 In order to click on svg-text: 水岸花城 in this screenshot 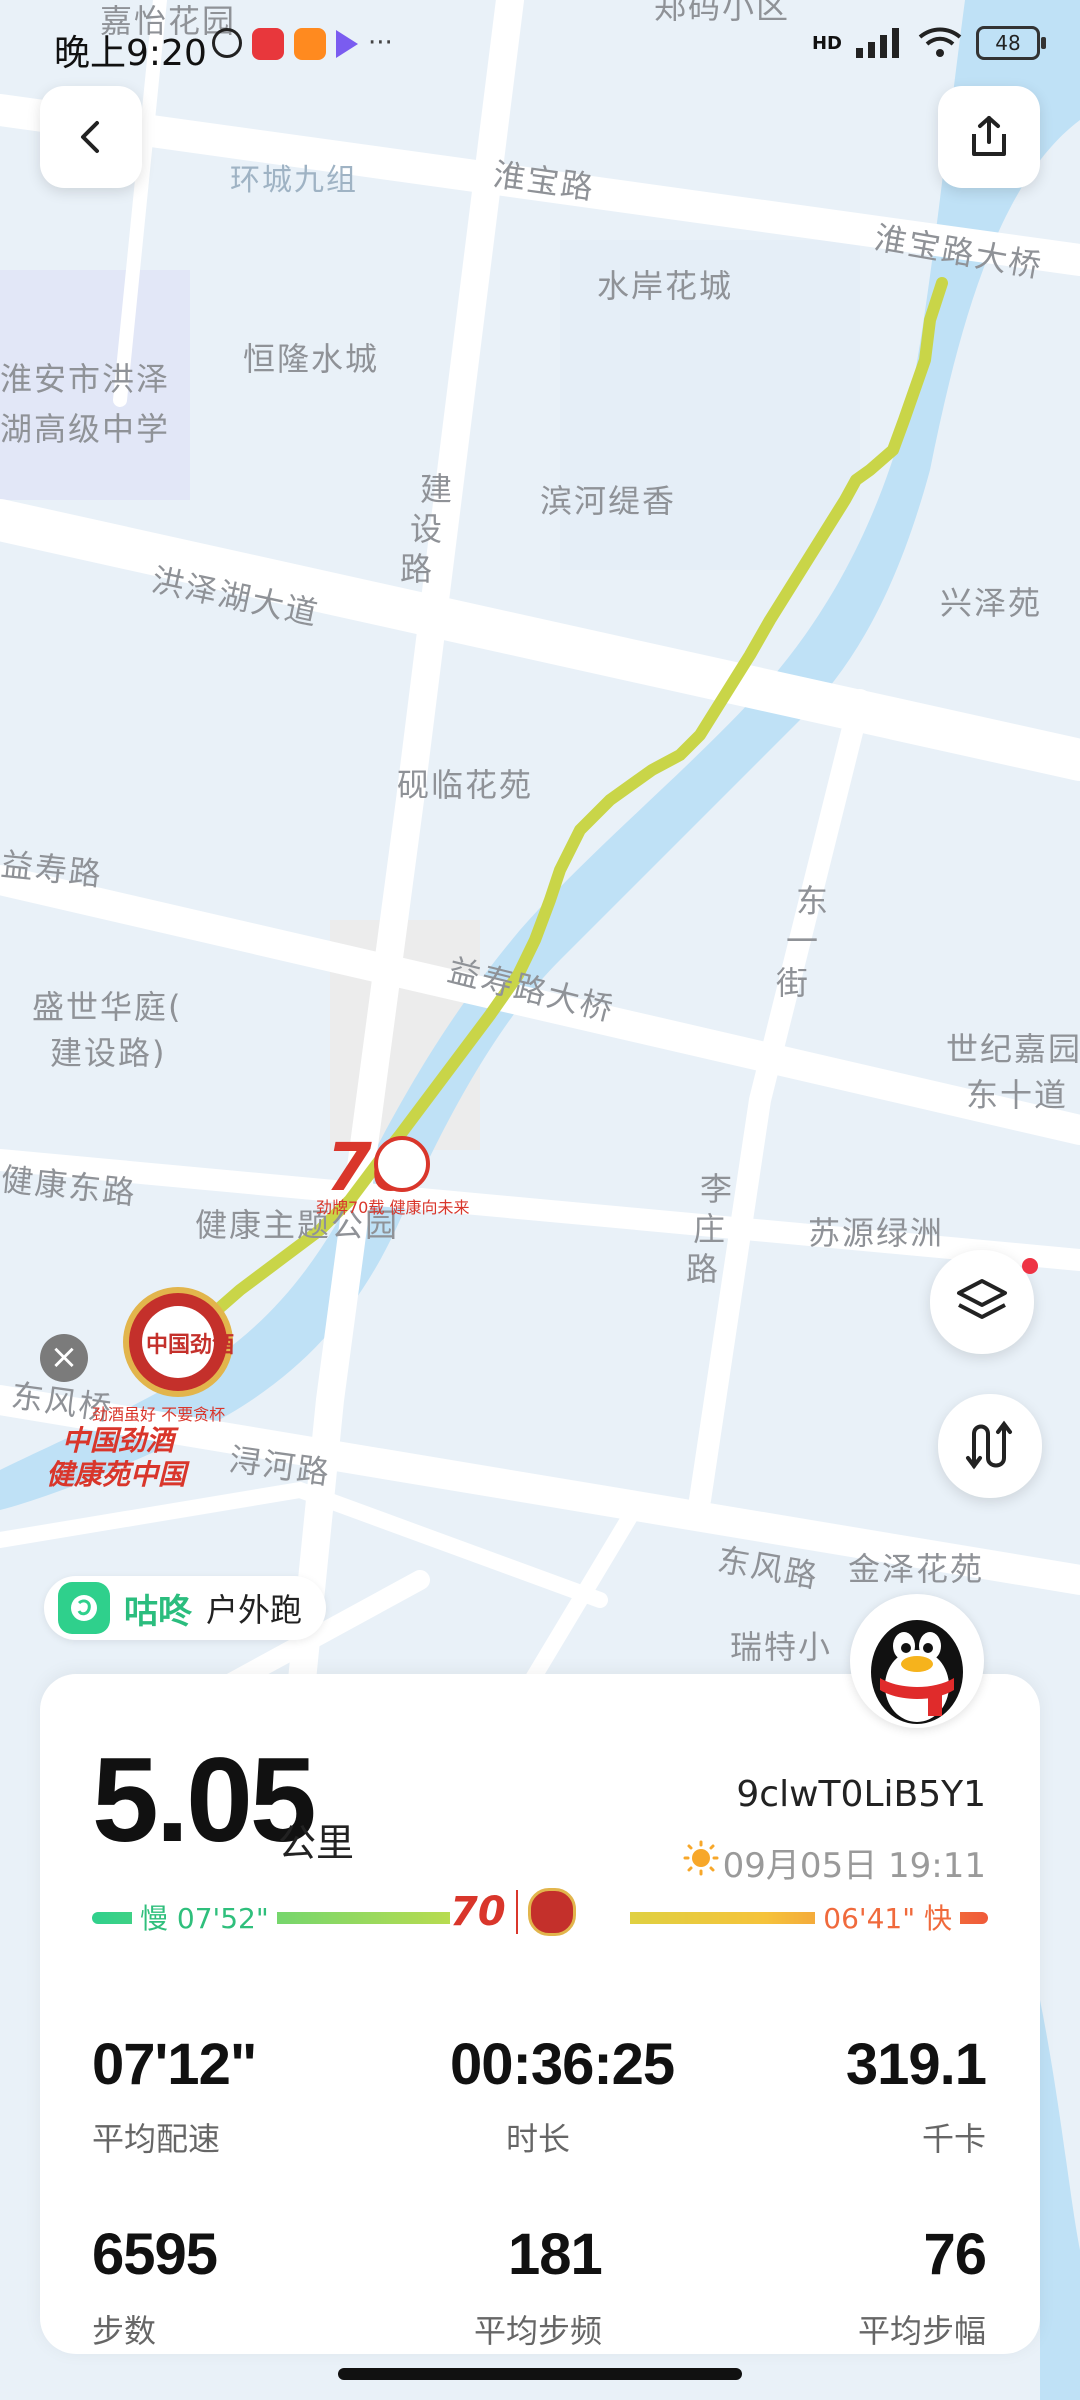, I will do `click(665, 286)`.